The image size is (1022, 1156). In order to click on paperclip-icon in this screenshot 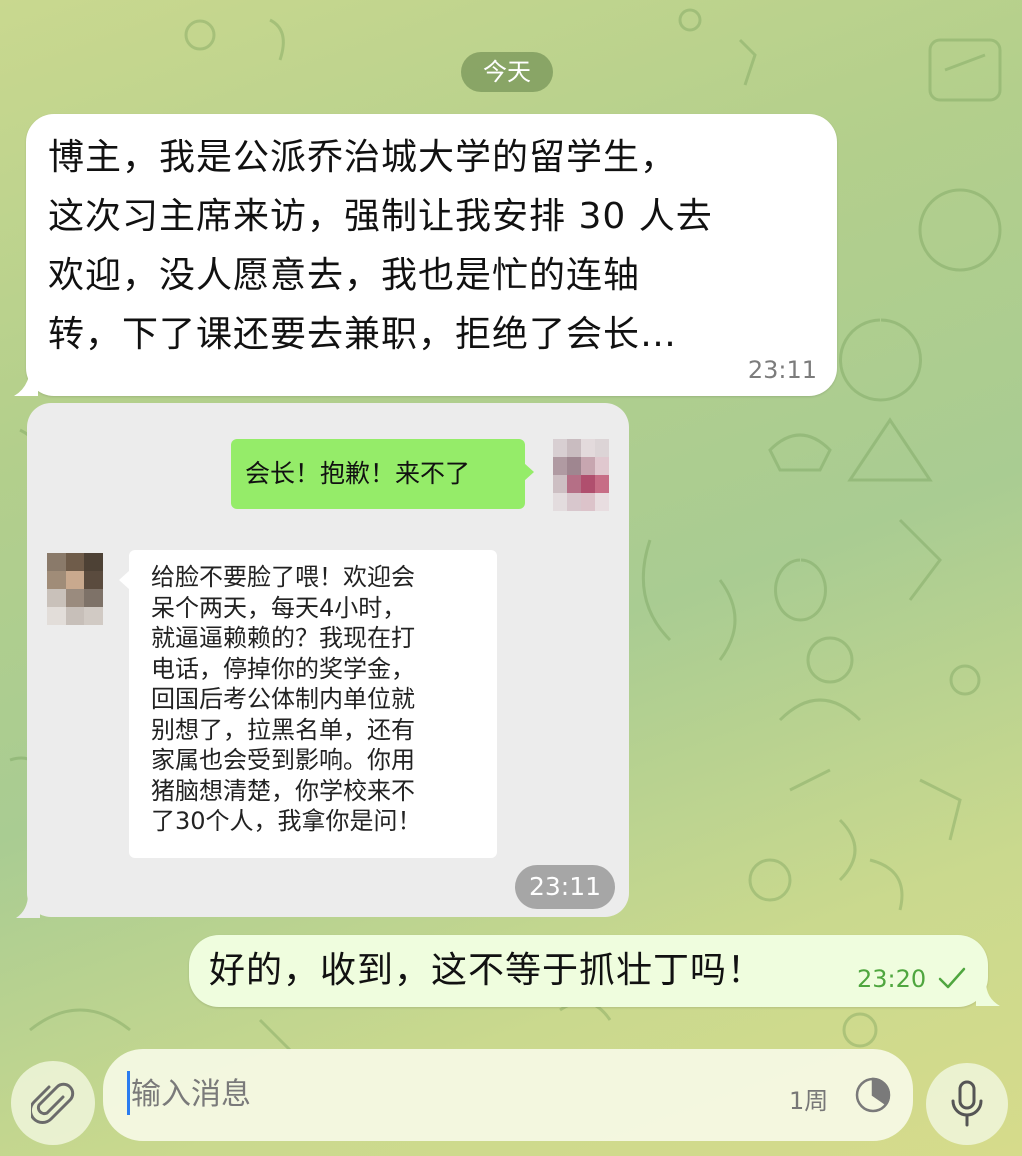, I will do `click(53, 1103)`.